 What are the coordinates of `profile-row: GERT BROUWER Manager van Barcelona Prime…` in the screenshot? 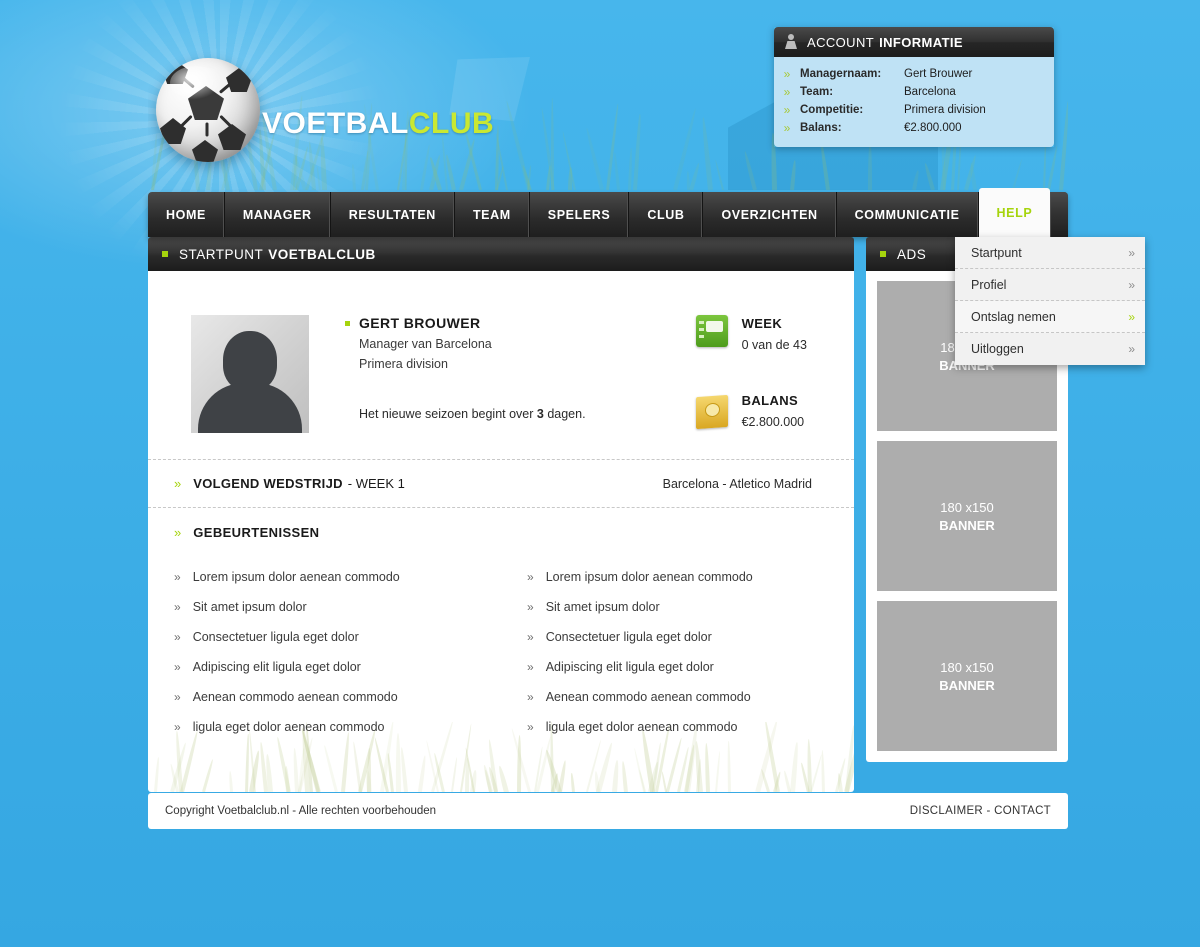 It's located at (501, 365).